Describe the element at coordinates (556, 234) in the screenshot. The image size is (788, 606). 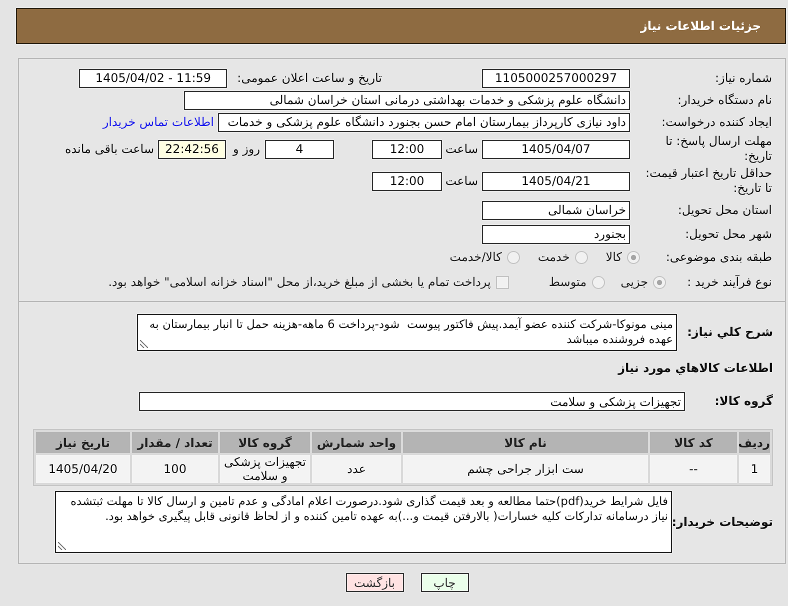
I see `delivery-city-field: بجنورد` at that location.